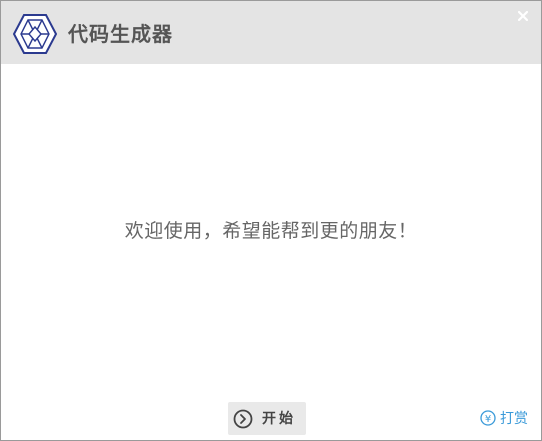  Describe the element at coordinates (35, 34) in the screenshot. I see `hexagon-logo-icon` at that location.